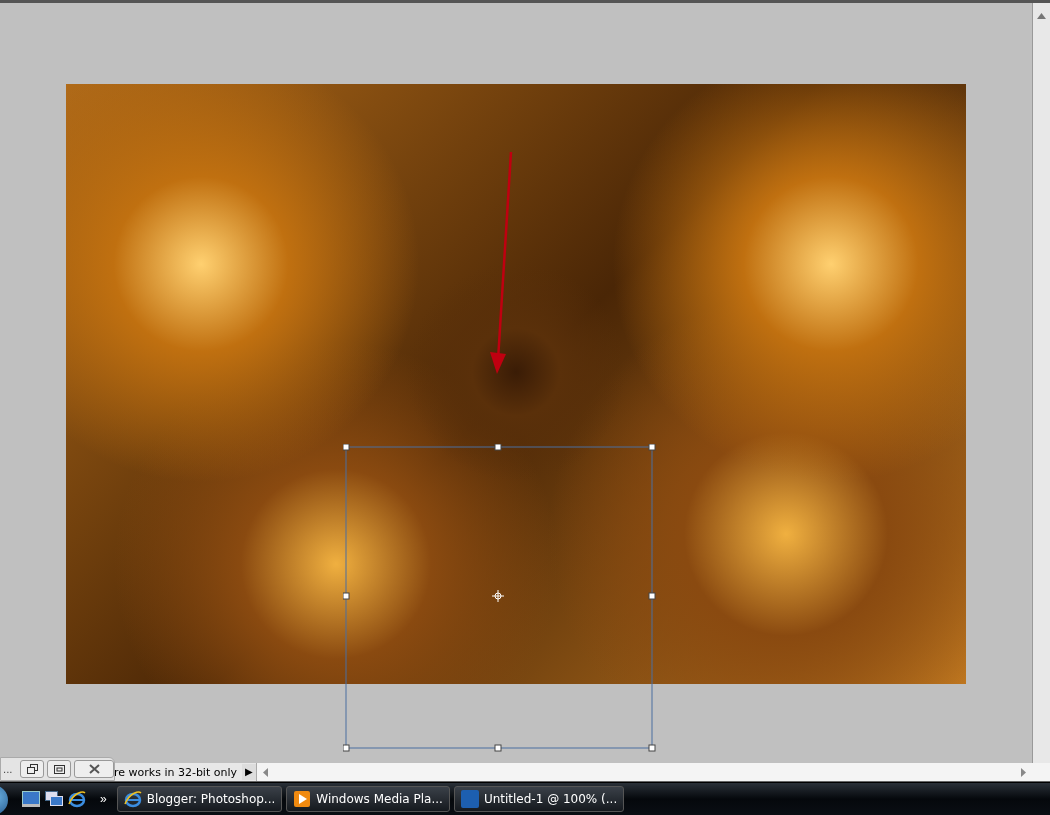  What do you see at coordinates (1041, 16) in the screenshot?
I see `scroll-up-icon` at bounding box center [1041, 16].